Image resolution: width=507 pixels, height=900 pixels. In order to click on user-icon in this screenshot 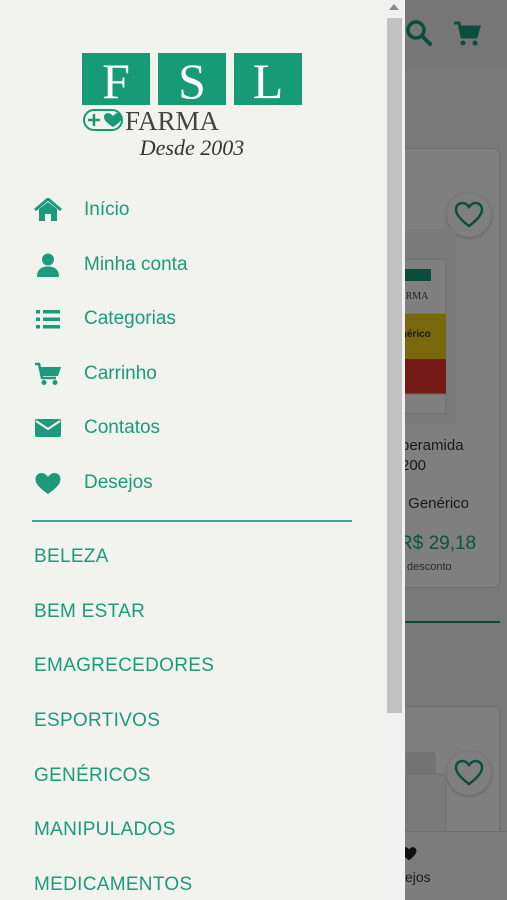, I will do `click(48, 265)`.